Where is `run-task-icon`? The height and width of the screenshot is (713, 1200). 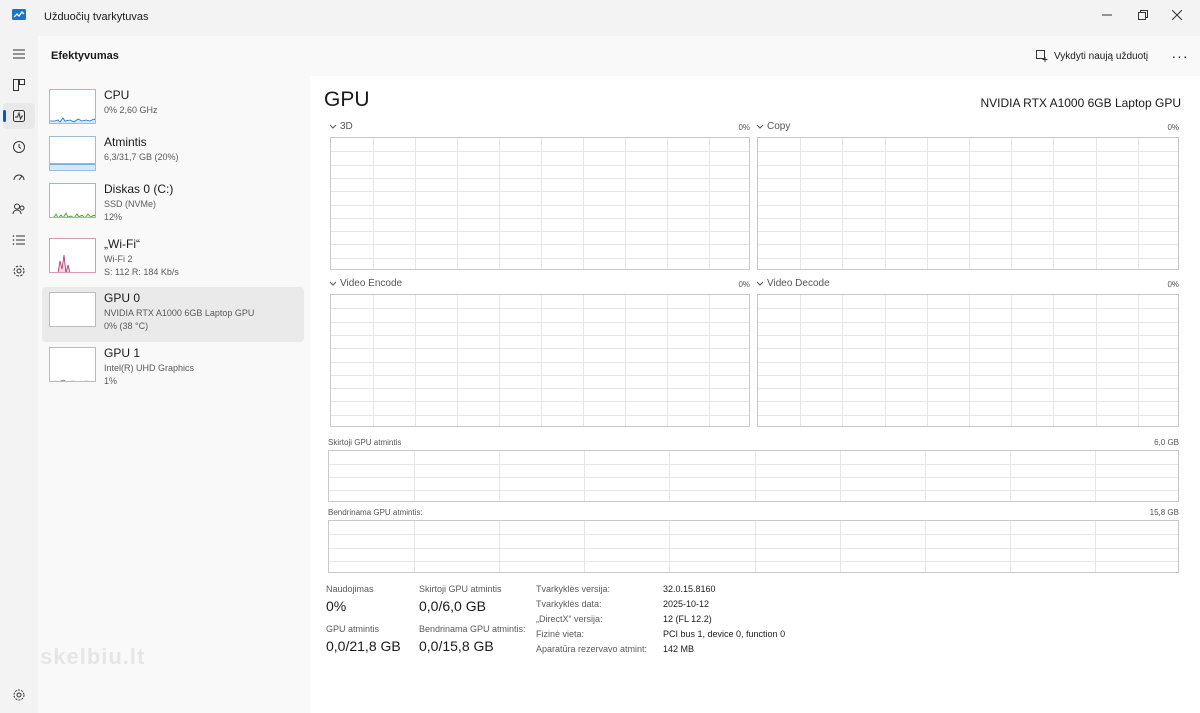
run-task-icon is located at coordinates (1042, 56).